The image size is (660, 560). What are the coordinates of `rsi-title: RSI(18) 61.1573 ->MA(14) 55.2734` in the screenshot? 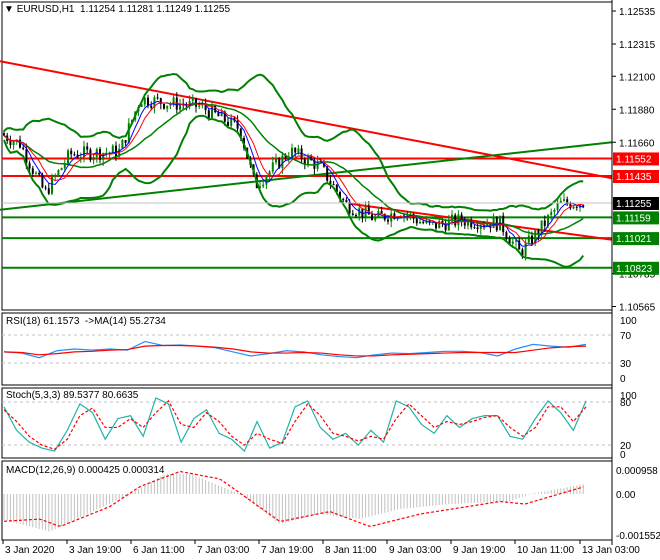 It's located at (86, 321).